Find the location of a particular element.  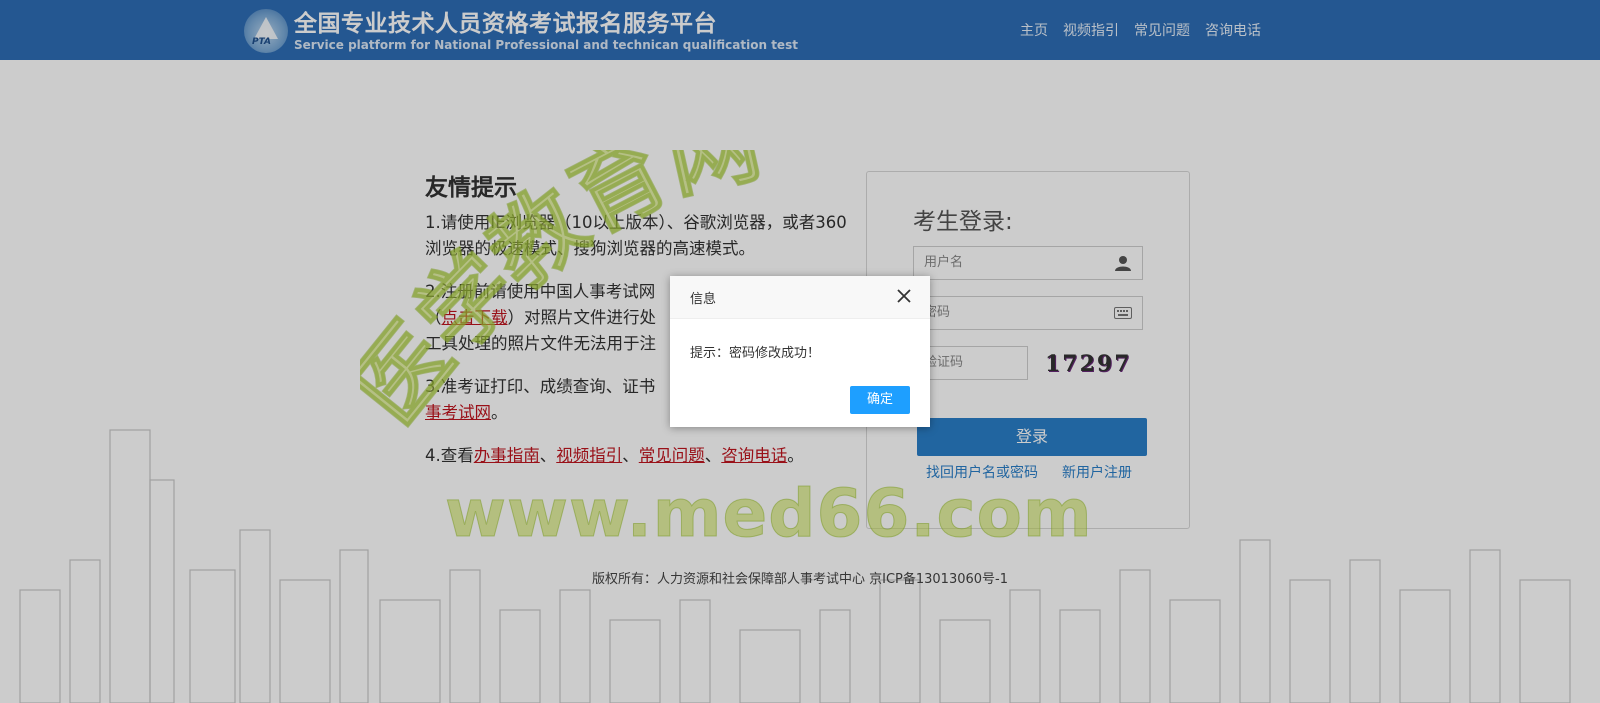

dialog-header: 信息 is located at coordinates (800, 297).